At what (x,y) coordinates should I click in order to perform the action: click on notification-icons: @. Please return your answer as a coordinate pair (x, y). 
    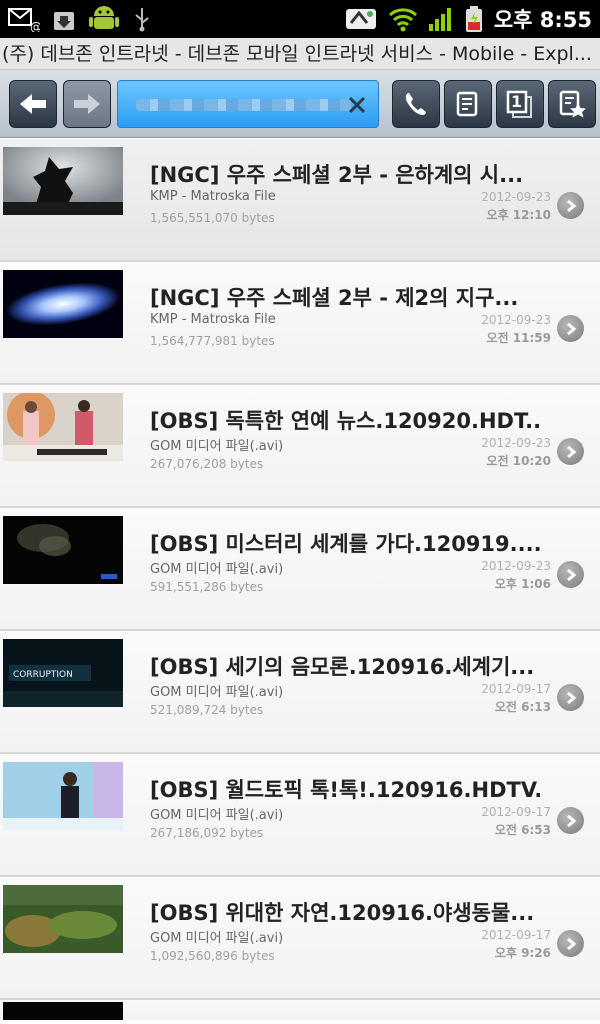
    Looking at the image, I should click on (80, 19).